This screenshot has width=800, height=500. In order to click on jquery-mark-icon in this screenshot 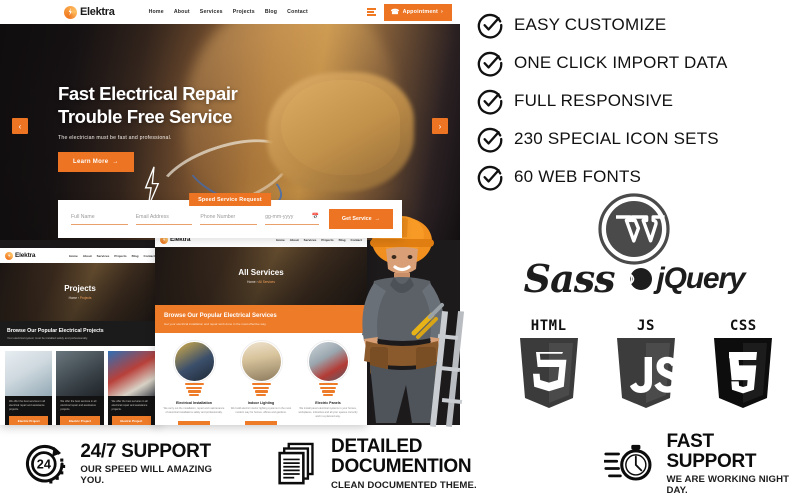, I will do `click(639, 279)`.